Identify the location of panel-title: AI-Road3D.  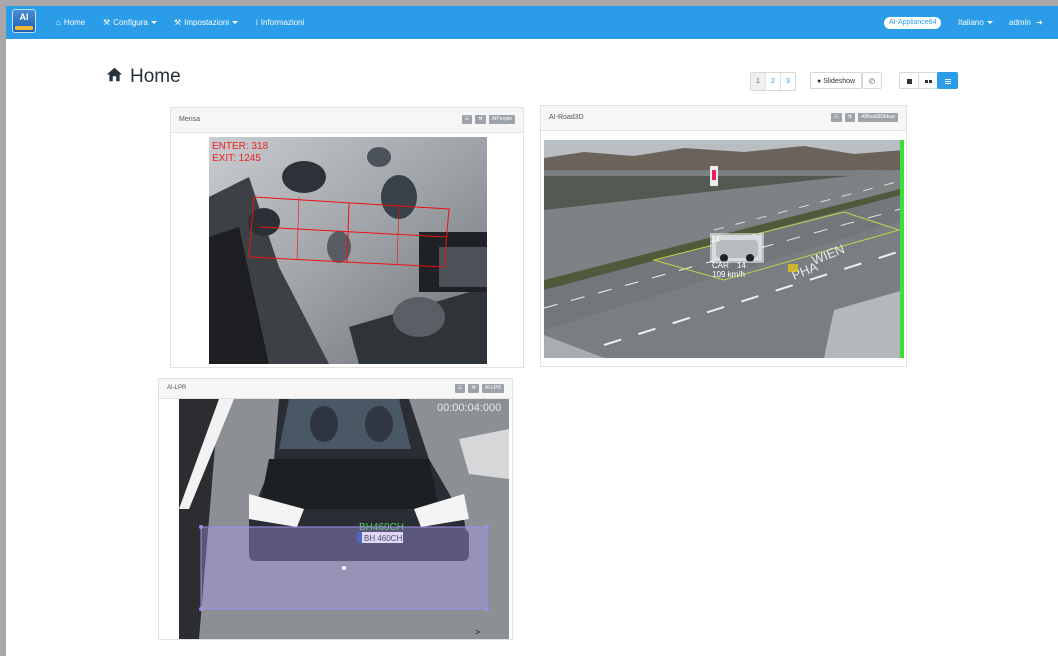
(566, 117).